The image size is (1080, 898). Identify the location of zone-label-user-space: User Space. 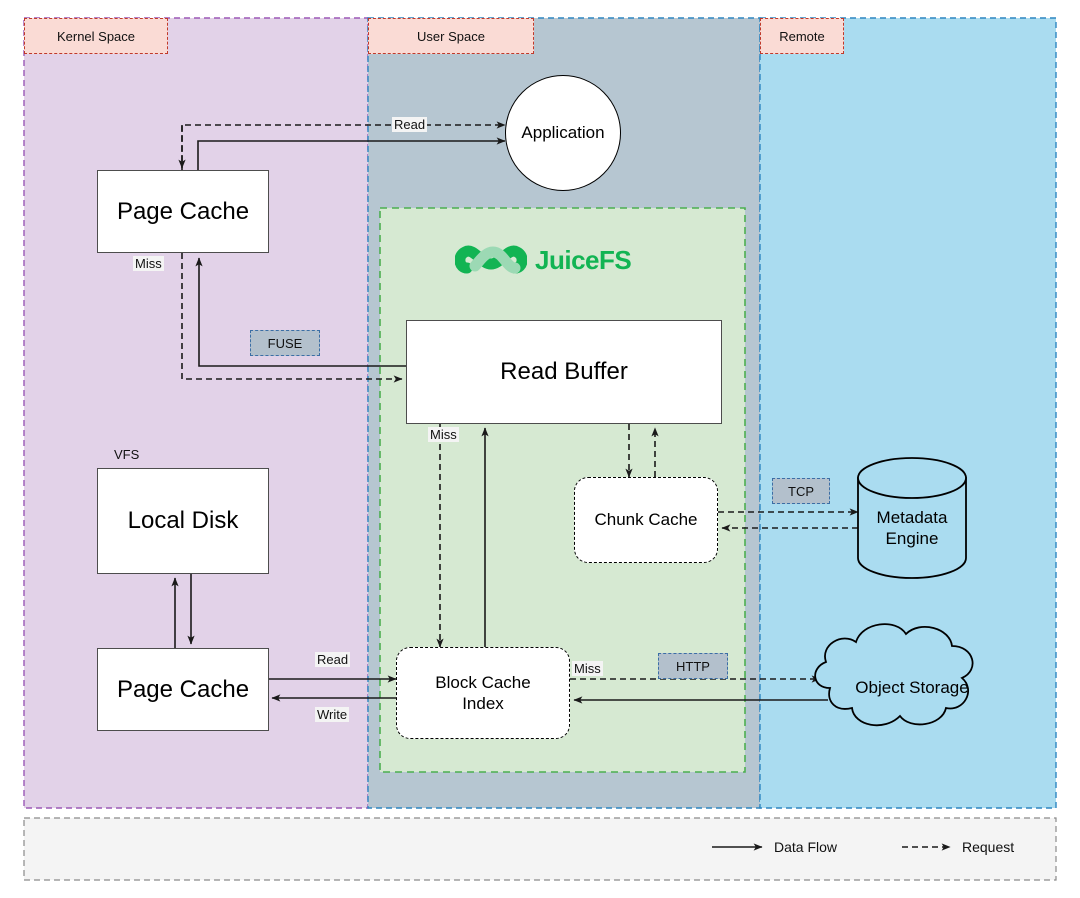
(451, 36).